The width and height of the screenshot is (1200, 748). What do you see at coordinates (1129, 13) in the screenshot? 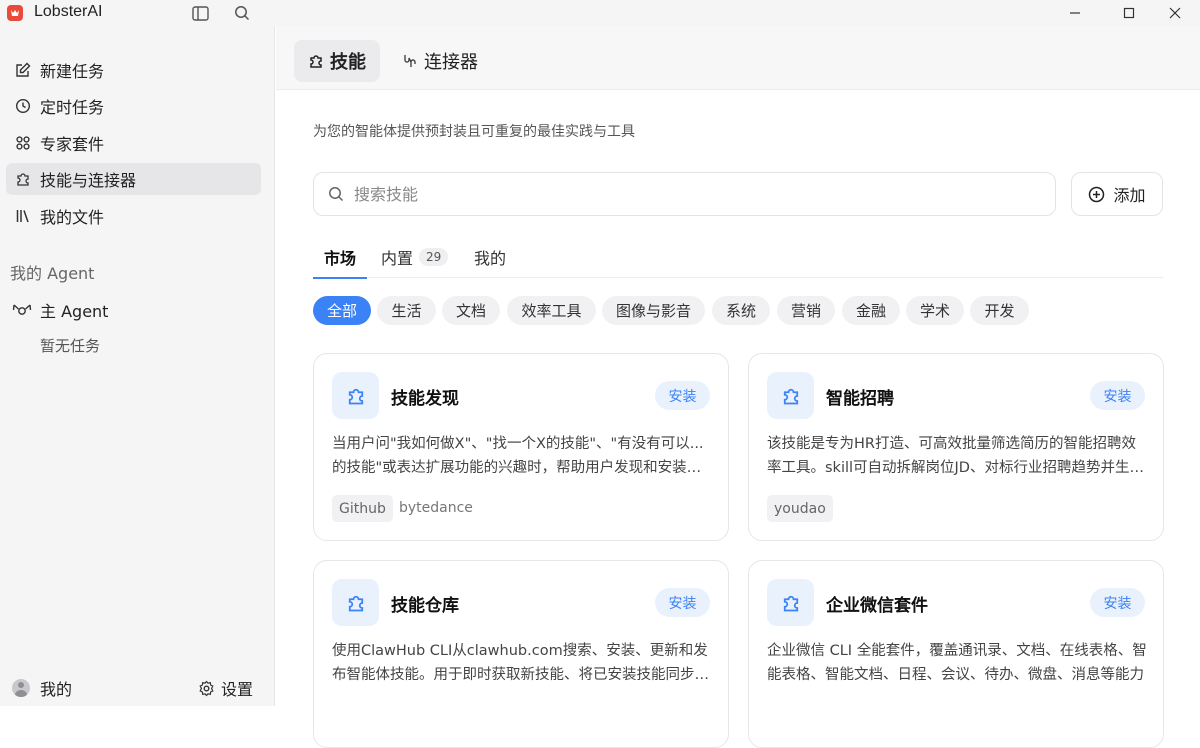
I see `maximize-button` at bounding box center [1129, 13].